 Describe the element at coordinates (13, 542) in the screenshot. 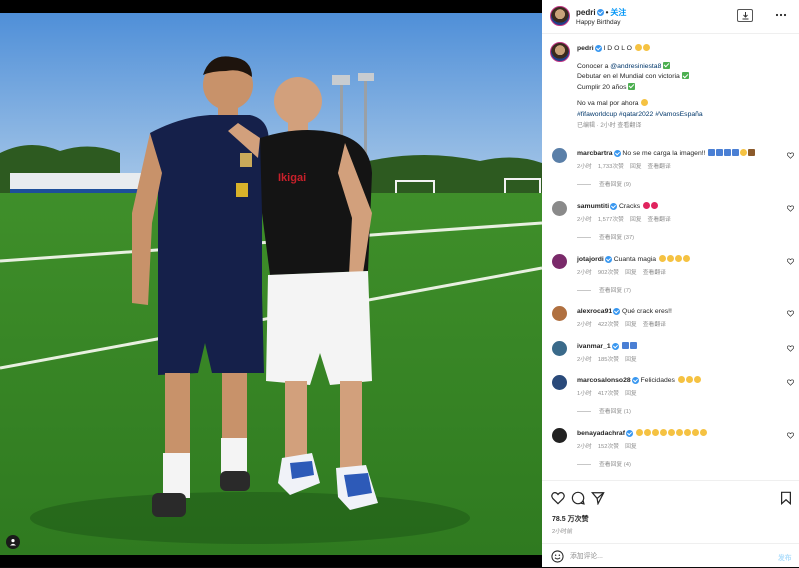

I see `user-tag-button` at that location.